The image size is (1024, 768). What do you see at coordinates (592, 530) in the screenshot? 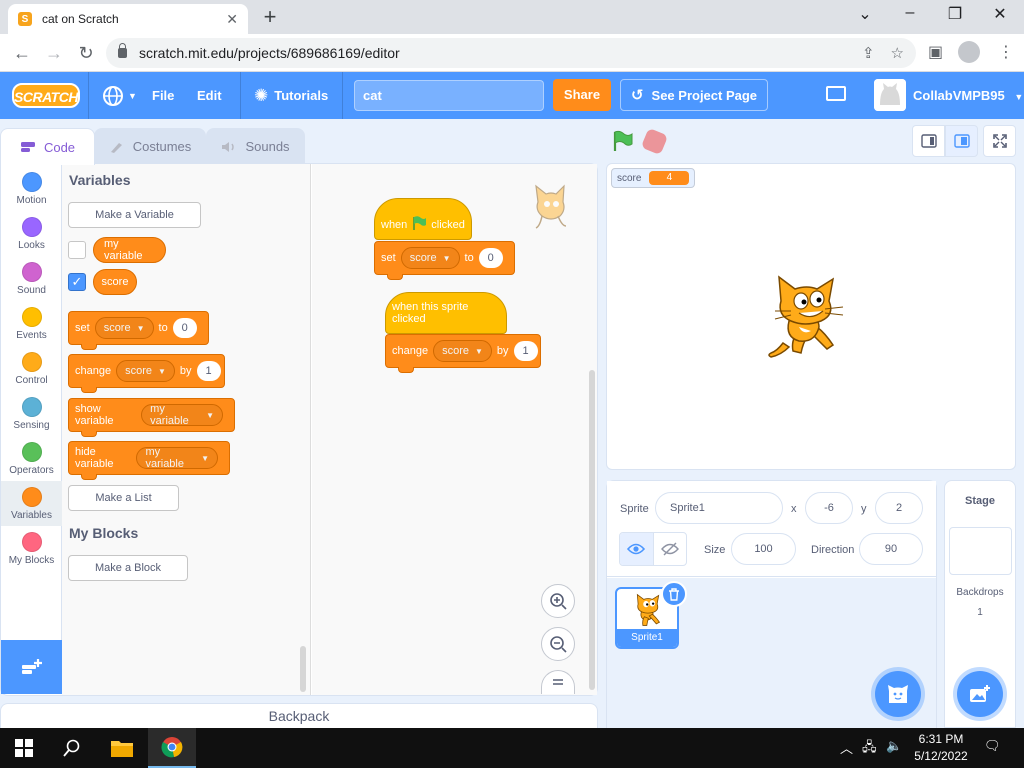
I see `workspace-scrollbar` at bounding box center [592, 530].